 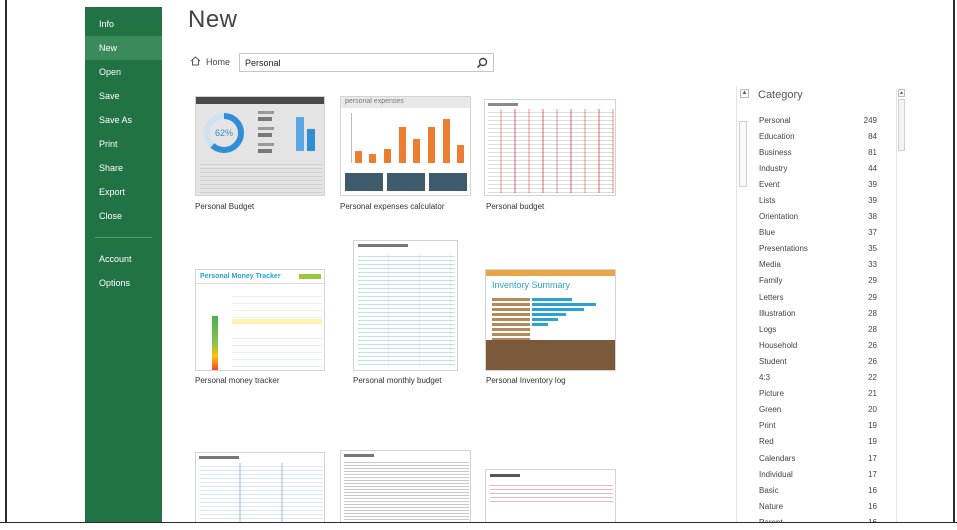 What do you see at coordinates (818, 474) in the screenshot?
I see `category-item-individual: Individual 17` at bounding box center [818, 474].